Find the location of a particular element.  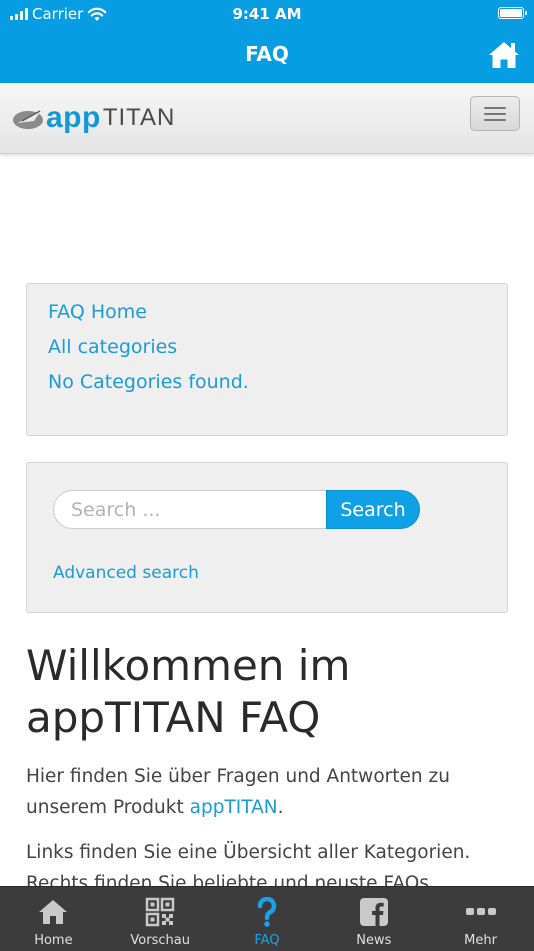

search-group: Search is located at coordinates (236, 509).